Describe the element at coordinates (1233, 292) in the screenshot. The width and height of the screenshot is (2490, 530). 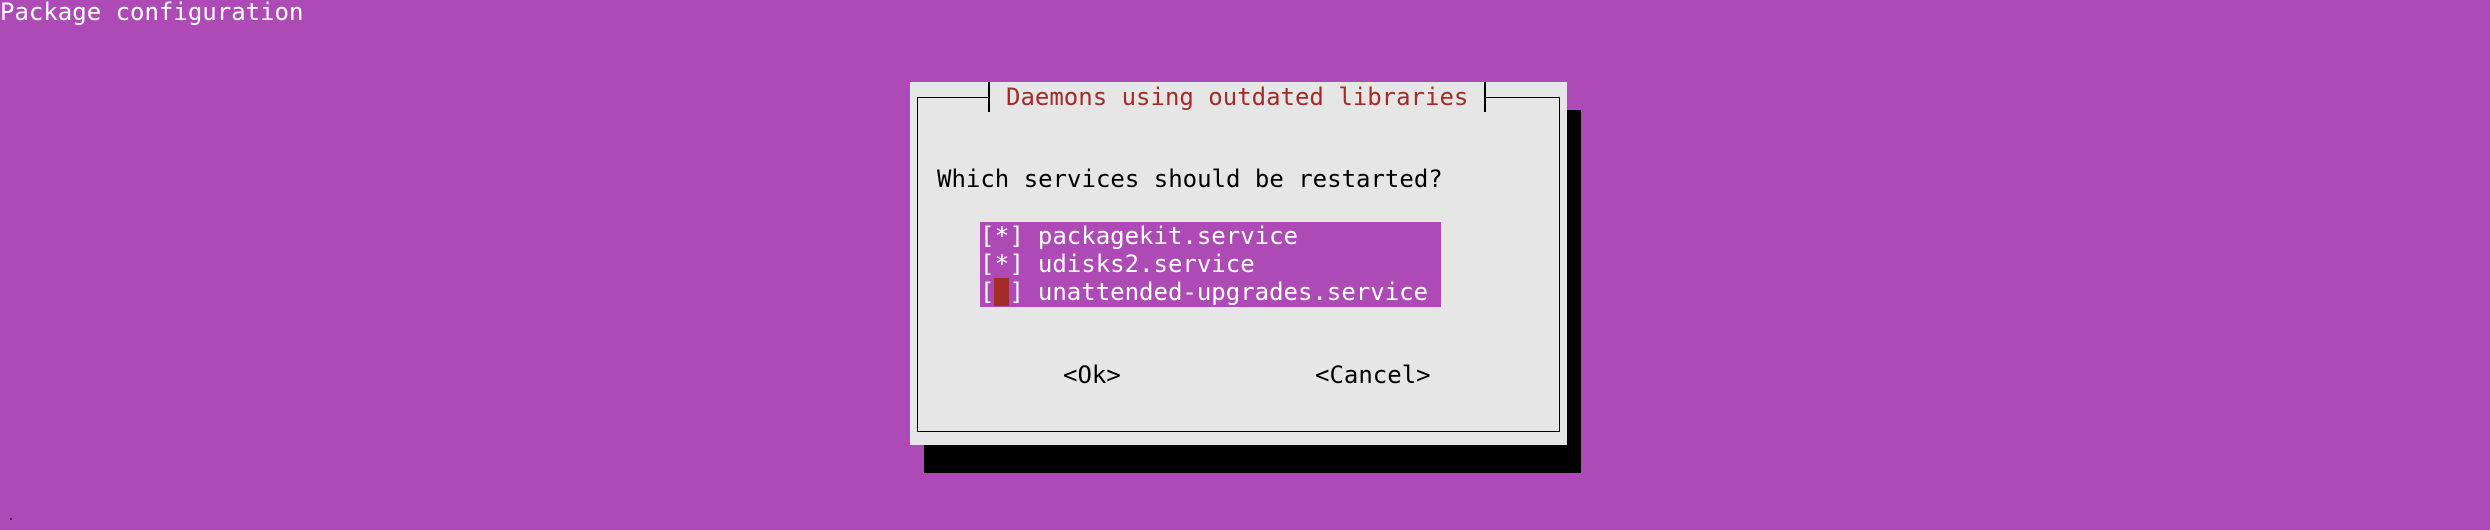
I see `service-label: unattended-upgrades.service` at that location.